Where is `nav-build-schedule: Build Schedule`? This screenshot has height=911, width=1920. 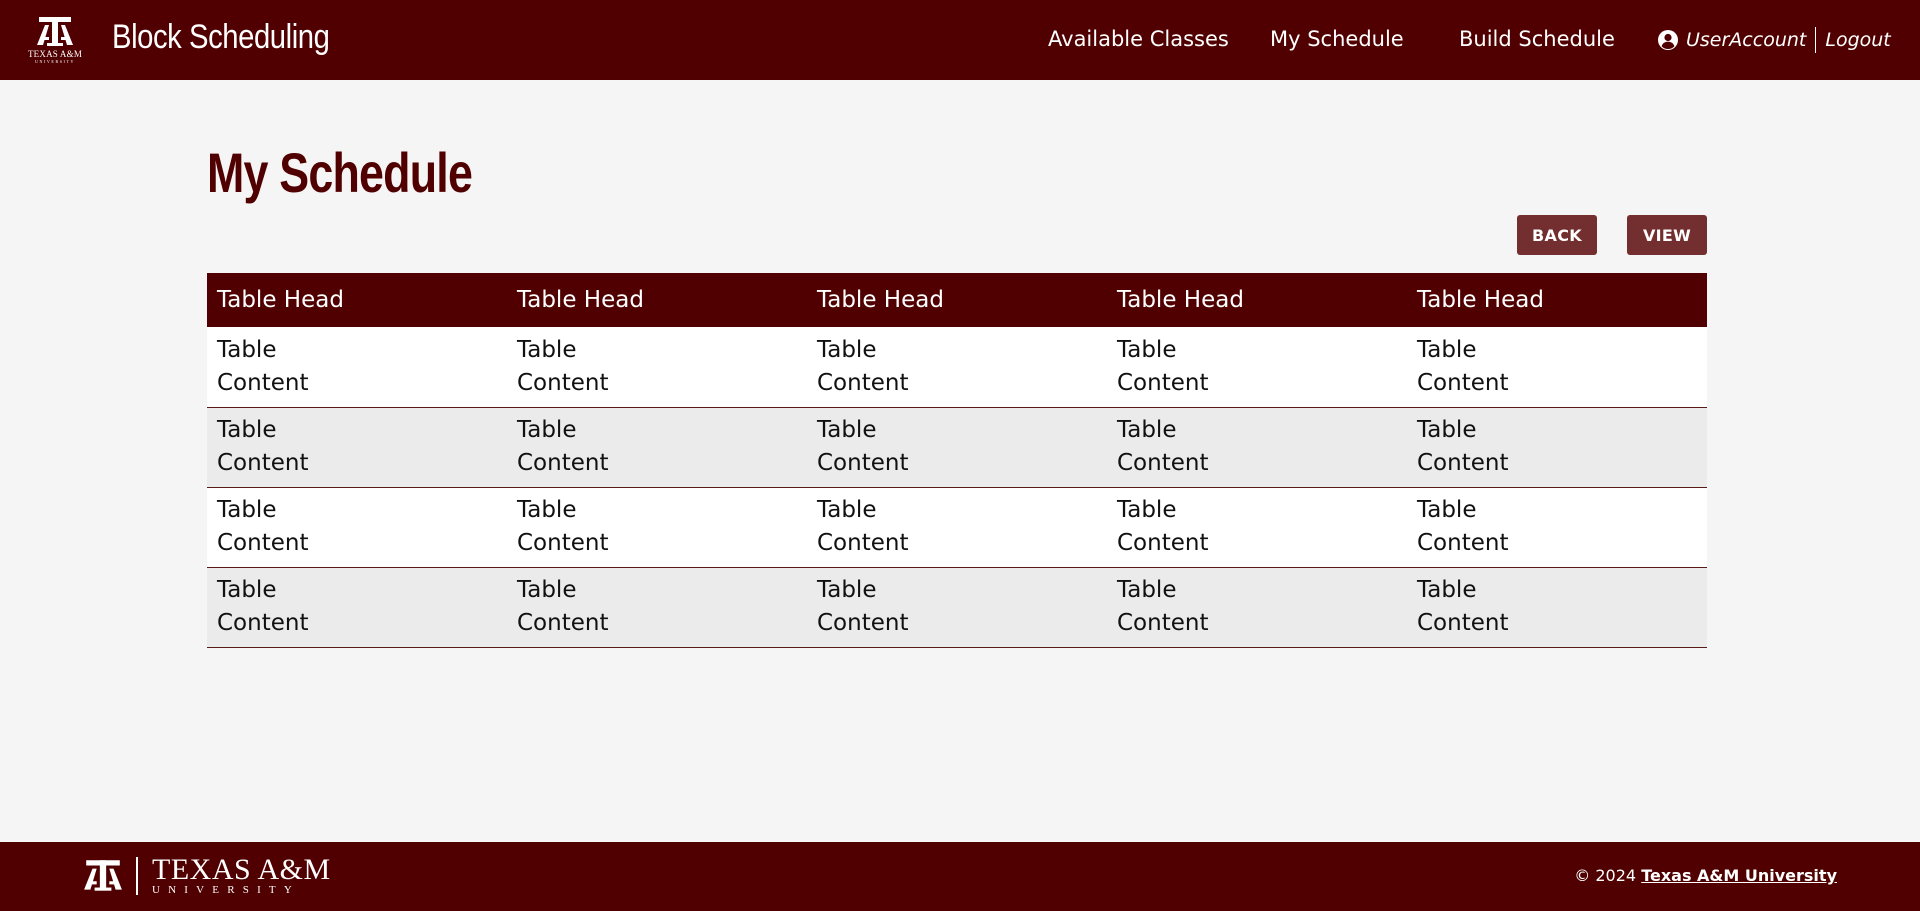
nav-build-schedule: Build Schedule is located at coordinates (1537, 39).